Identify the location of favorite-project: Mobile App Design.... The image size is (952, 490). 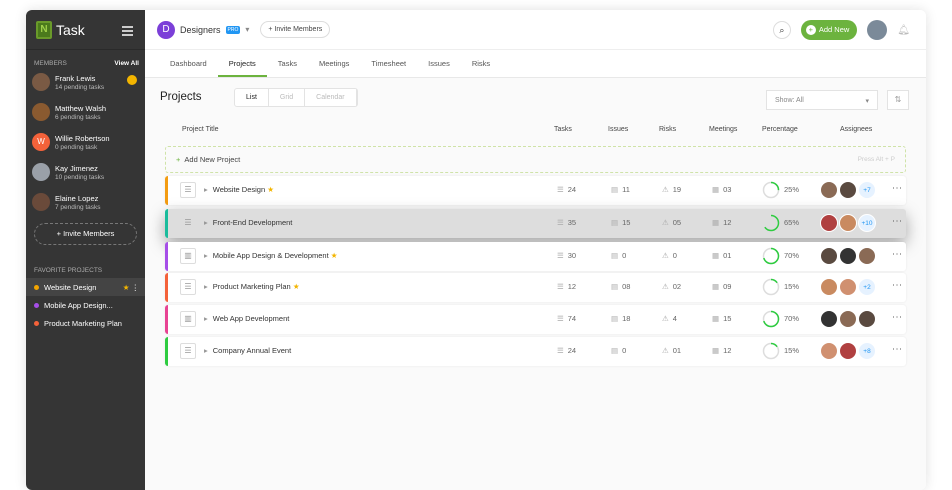
(85, 305).